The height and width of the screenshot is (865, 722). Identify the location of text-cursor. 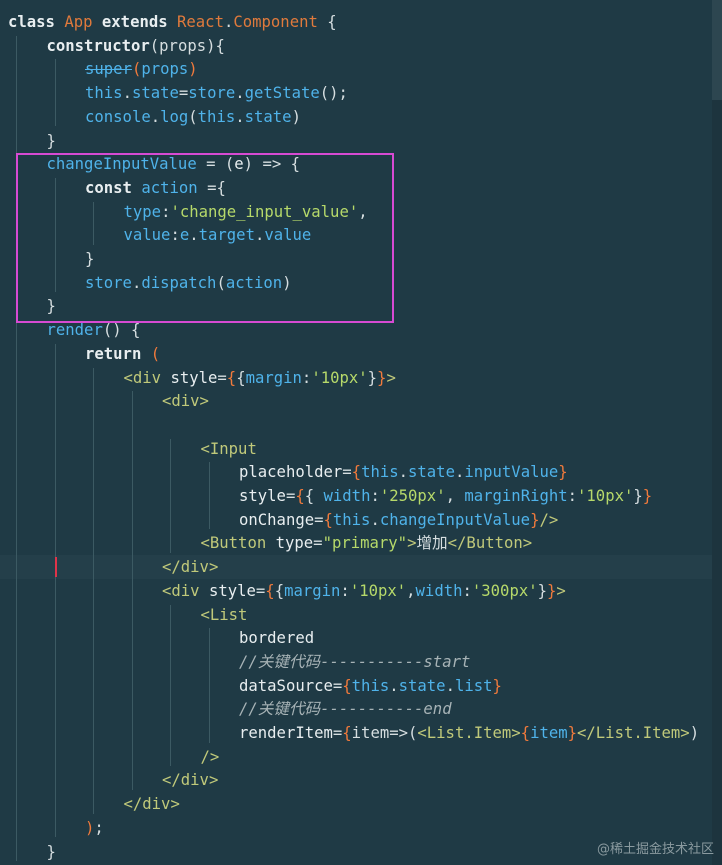
(56, 567).